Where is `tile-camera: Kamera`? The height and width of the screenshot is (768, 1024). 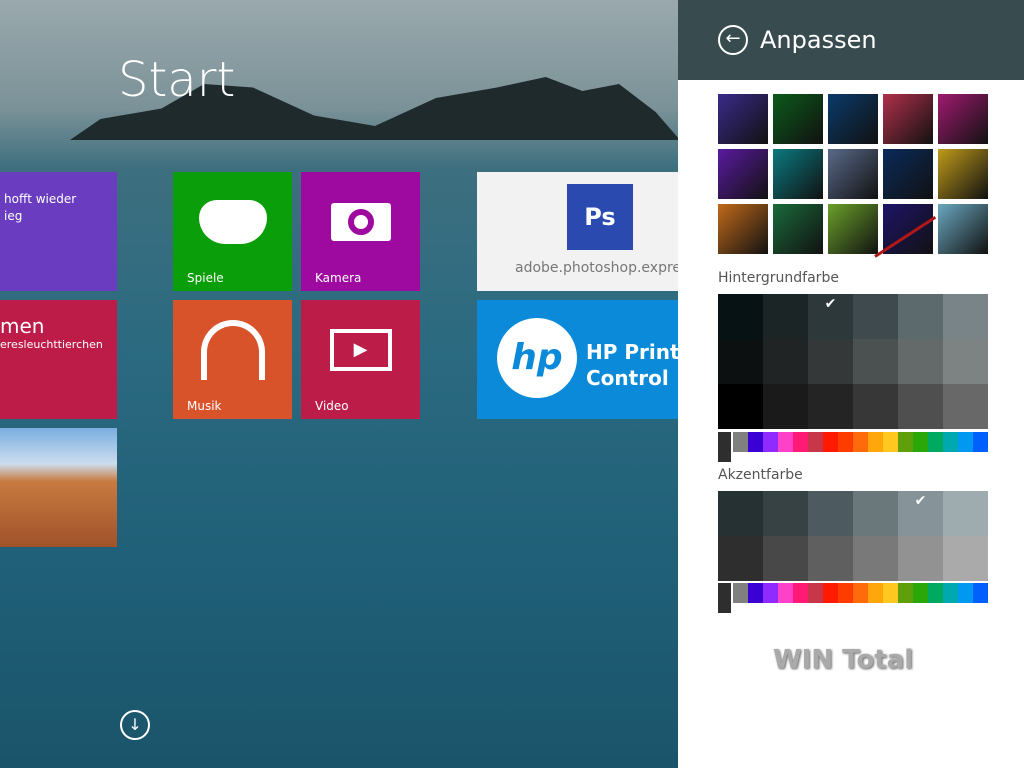
tile-camera: Kamera is located at coordinates (360, 231).